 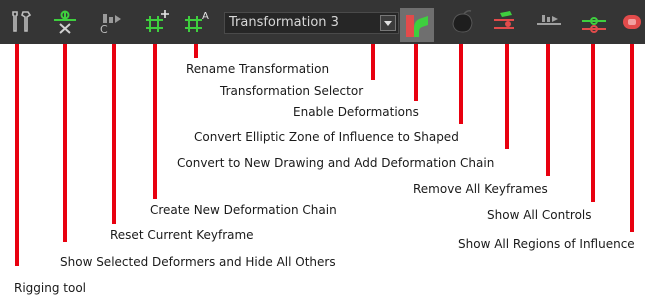 I want to click on convert-elliptic-zone-icon, so click(x=462, y=21).